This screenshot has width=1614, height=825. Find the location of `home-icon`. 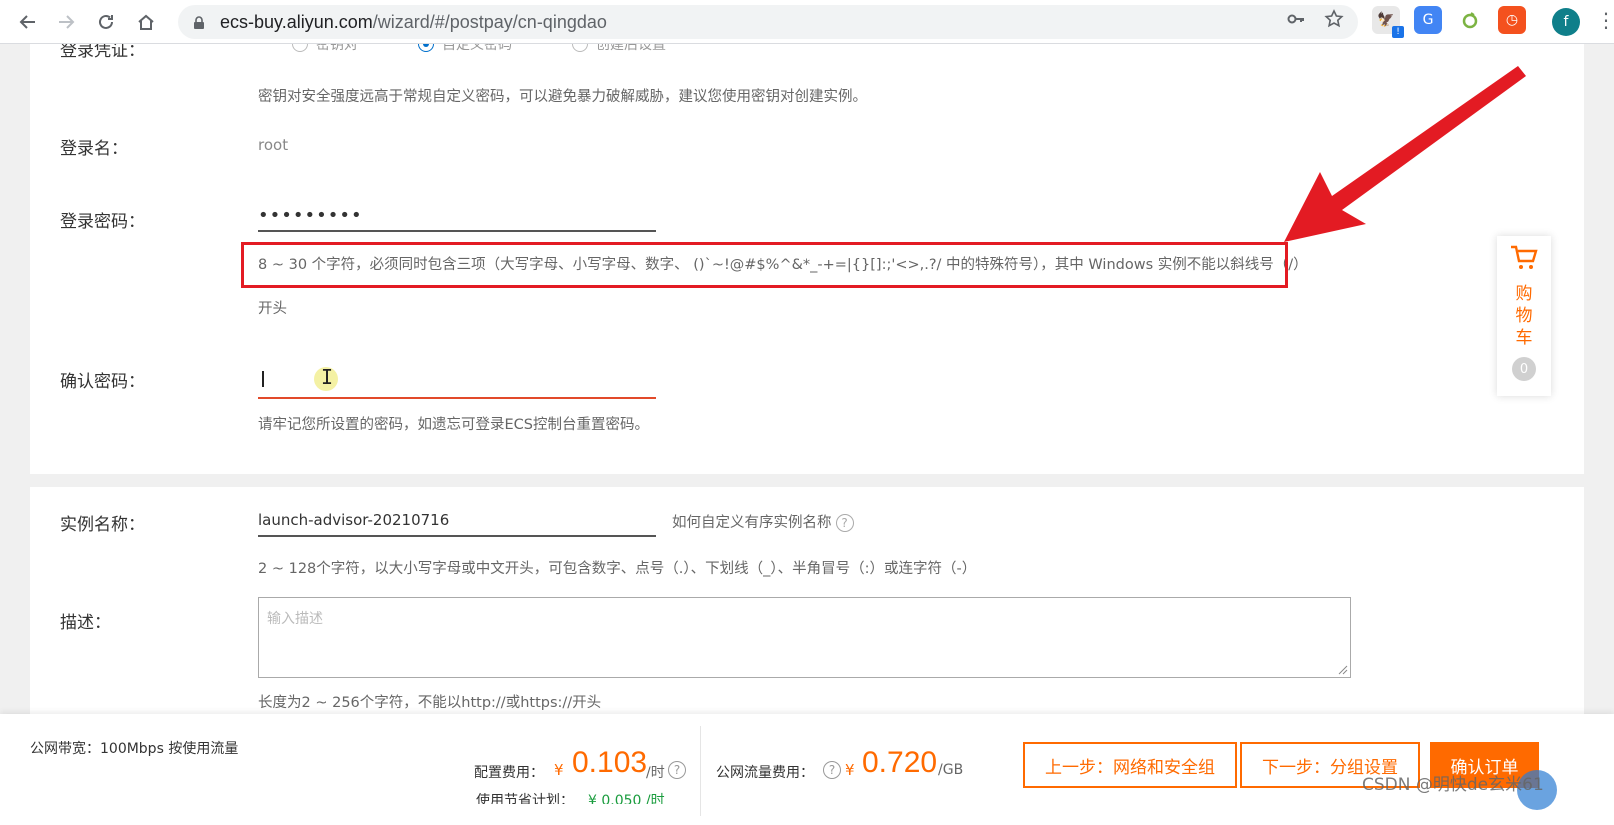

home-icon is located at coordinates (146, 22).